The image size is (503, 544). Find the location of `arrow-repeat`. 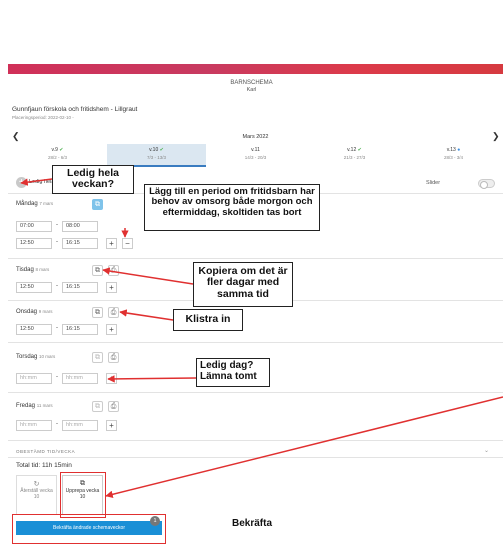

arrow-repeat is located at coordinates (304, 447).